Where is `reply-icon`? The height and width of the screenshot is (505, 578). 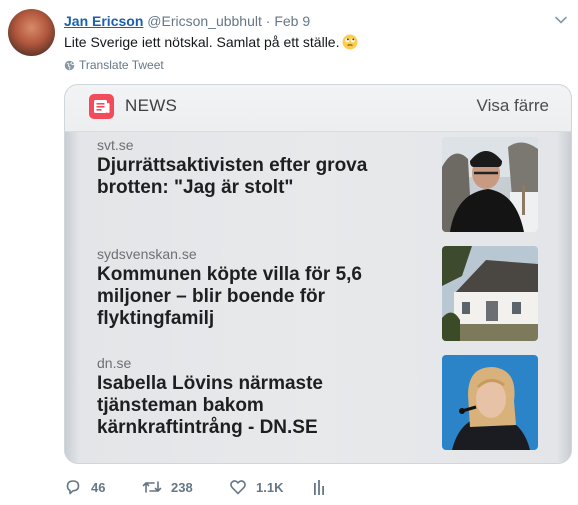 reply-icon is located at coordinates (73, 487).